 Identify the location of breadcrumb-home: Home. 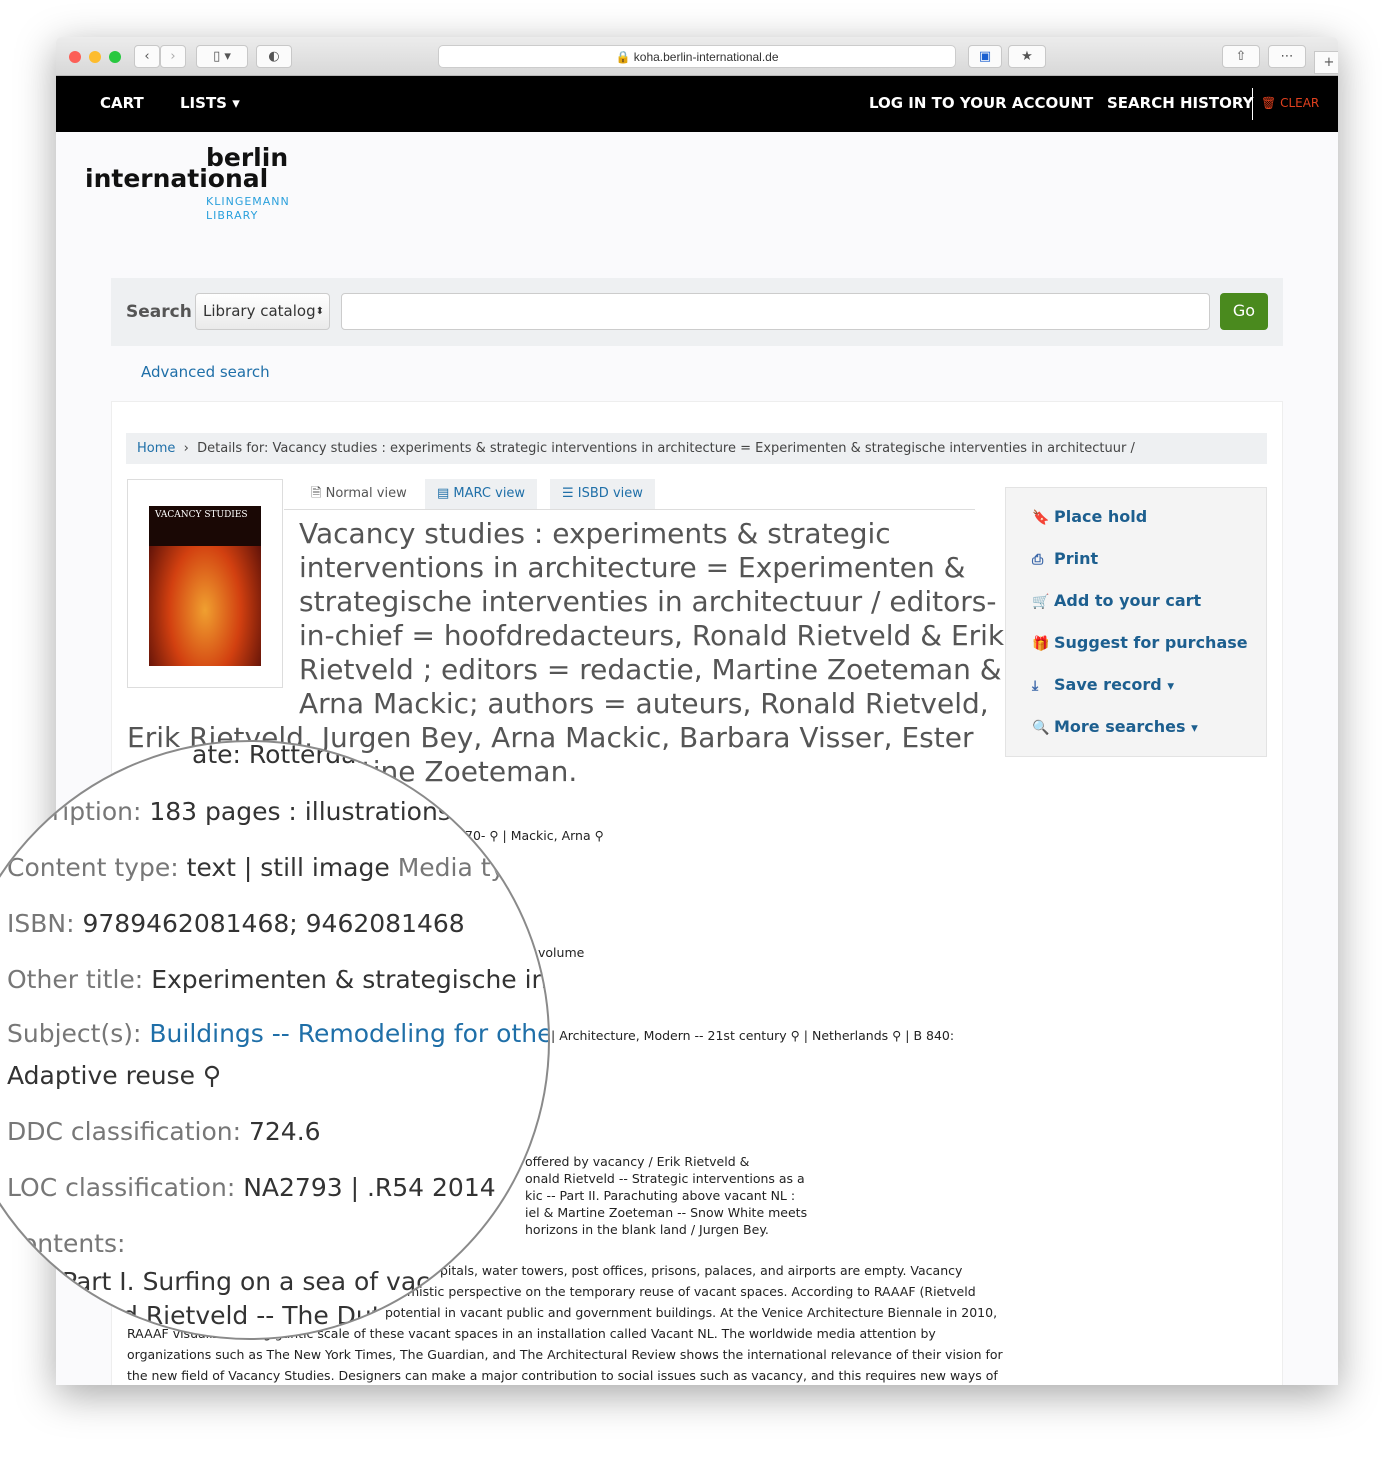
(156, 448).